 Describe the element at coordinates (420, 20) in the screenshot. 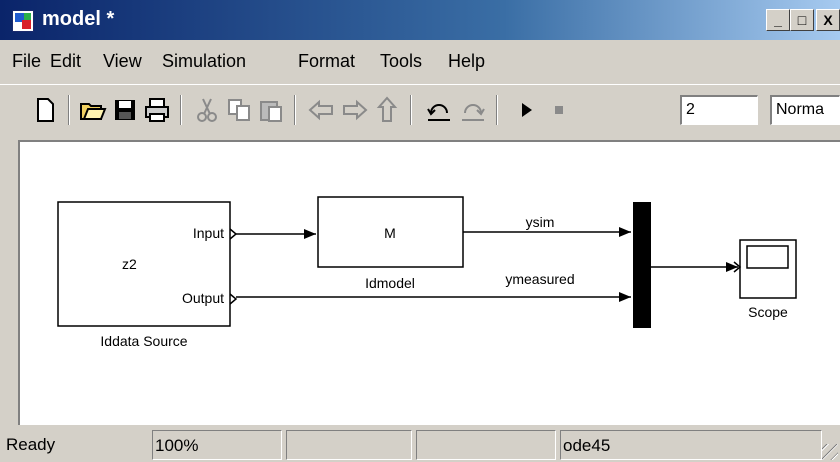

I see `title-bar: model * _ □ X` at that location.